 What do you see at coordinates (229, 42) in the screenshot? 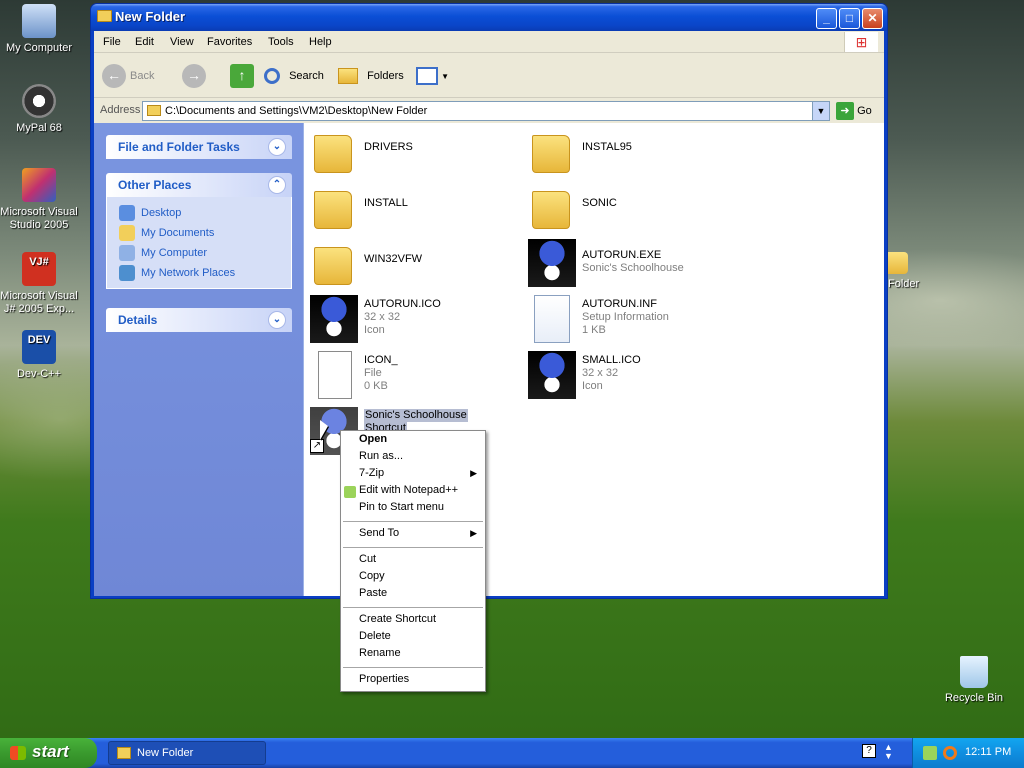
I see `menu-favorites: Favorites` at bounding box center [229, 42].